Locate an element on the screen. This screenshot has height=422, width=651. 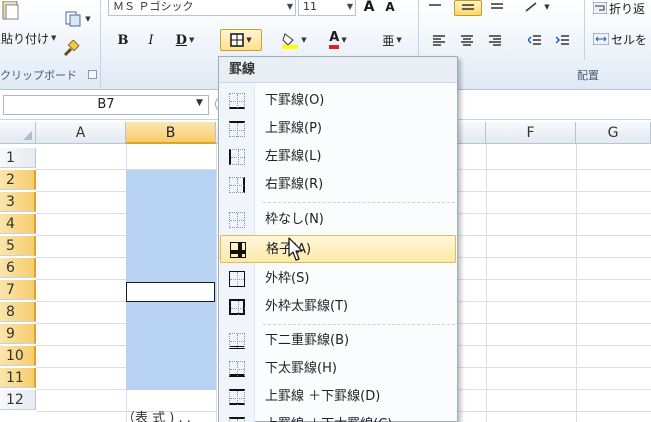
align-middle-icon is located at coordinates (468, 8).